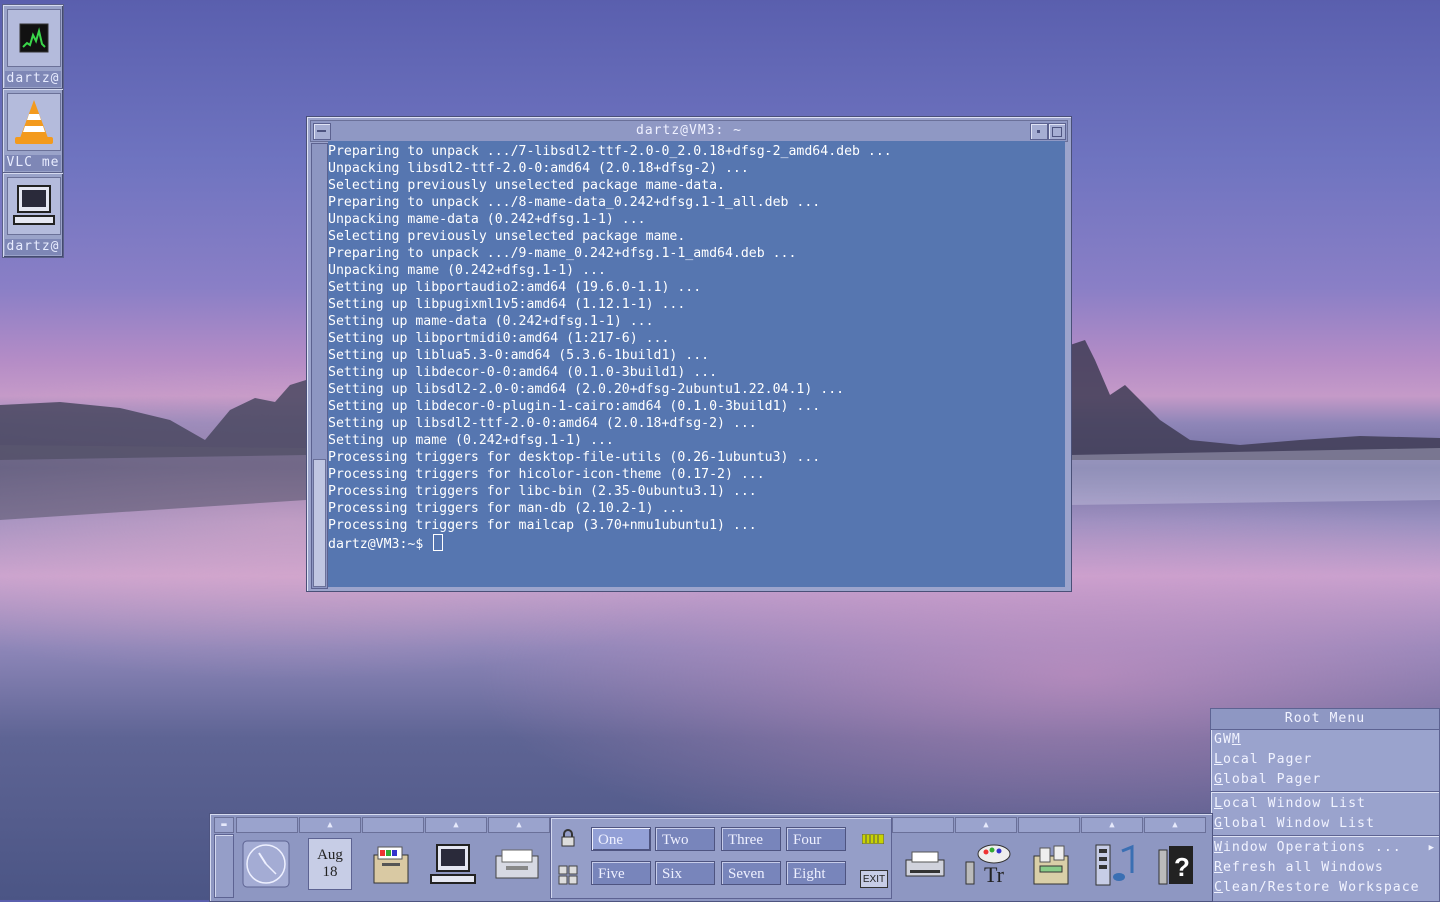  What do you see at coordinates (1039, 131) in the screenshot?
I see `minimize-button` at bounding box center [1039, 131].